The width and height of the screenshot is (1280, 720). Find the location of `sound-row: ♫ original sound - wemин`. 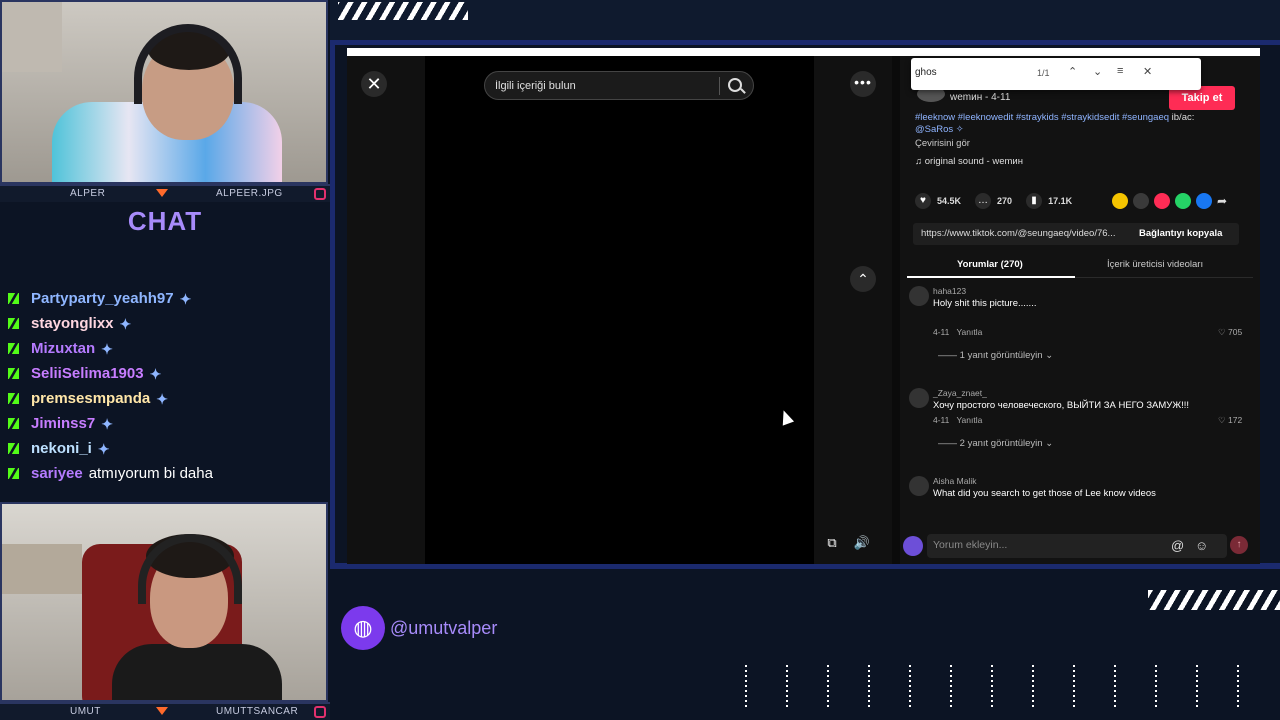

sound-row: ♫ original sound - wemин is located at coordinates (969, 161).